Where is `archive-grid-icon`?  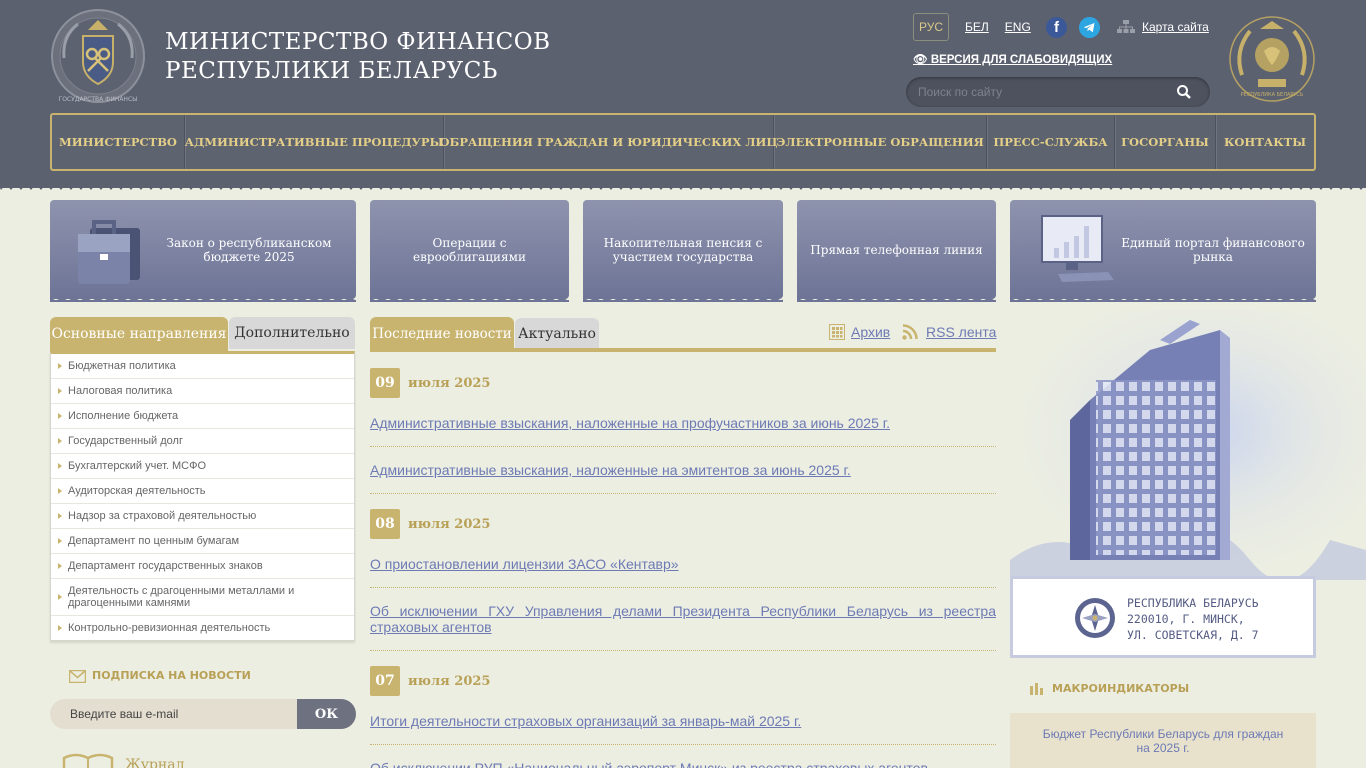 archive-grid-icon is located at coordinates (837, 332).